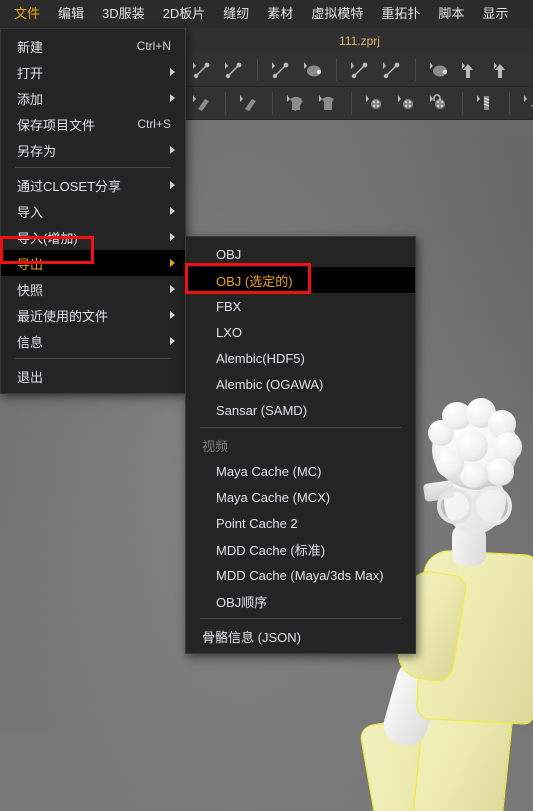 The height and width of the screenshot is (811, 533). Describe the element at coordinates (93, 98) in the screenshot. I see `file-menu-item-2: 添加` at that location.